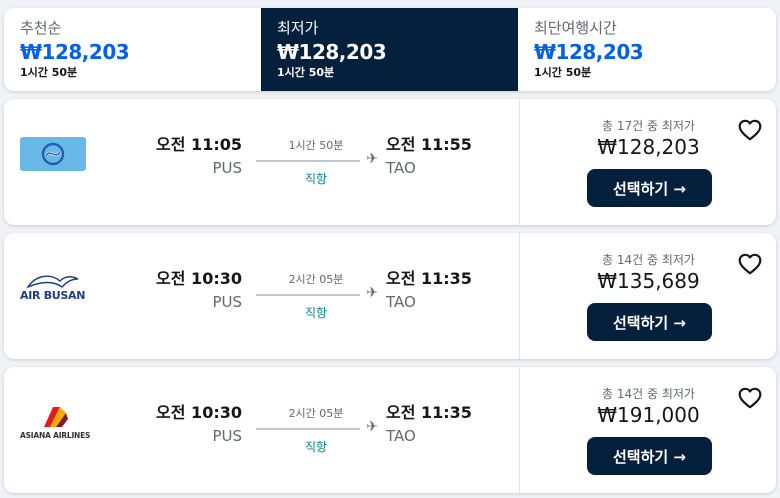  I want to click on price-panel: 총 17건 중 최저가 ₩128,203 선택하기 →, so click(647, 162).